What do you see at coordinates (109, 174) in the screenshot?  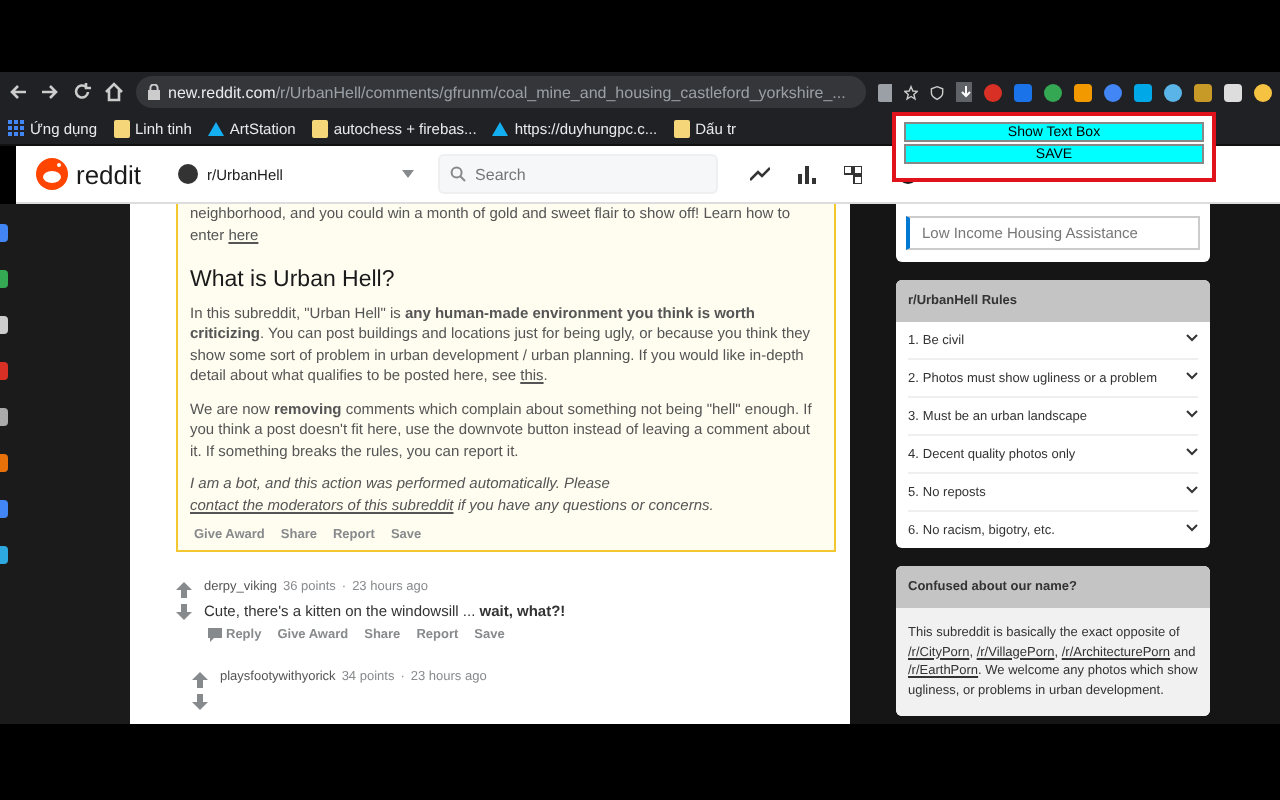 I see `logo-wordmark: reddit` at bounding box center [109, 174].